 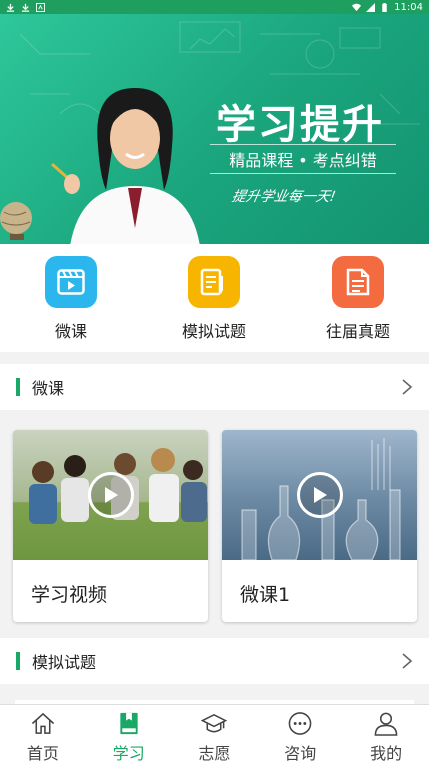 I want to click on course-card: 微课1, so click(x=319, y=526).